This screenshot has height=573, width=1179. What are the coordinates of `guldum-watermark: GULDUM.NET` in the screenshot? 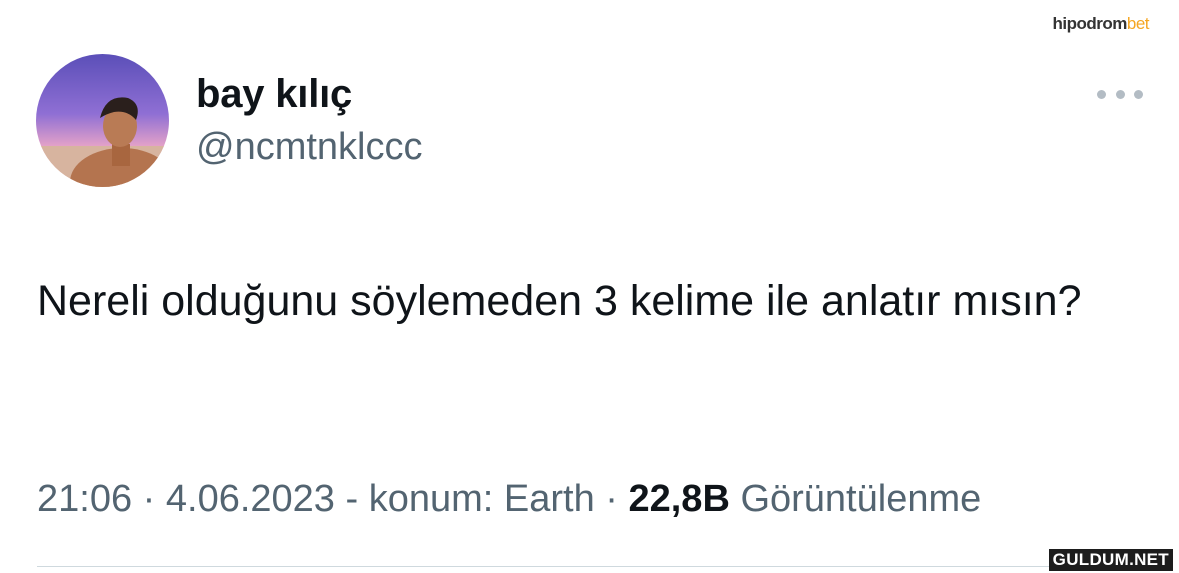 It's located at (1110, 560).